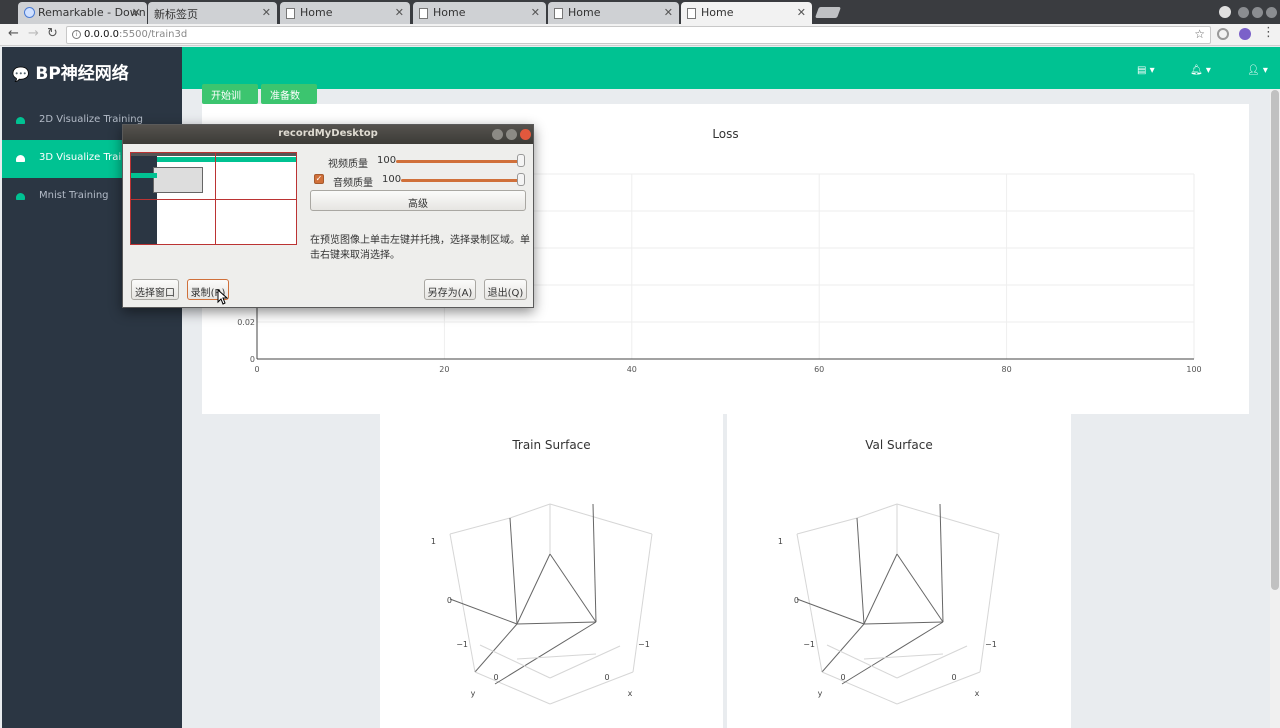  What do you see at coordinates (76, 34) in the screenshot?
I see `info-icon: i` at bounding box center [76, 34].